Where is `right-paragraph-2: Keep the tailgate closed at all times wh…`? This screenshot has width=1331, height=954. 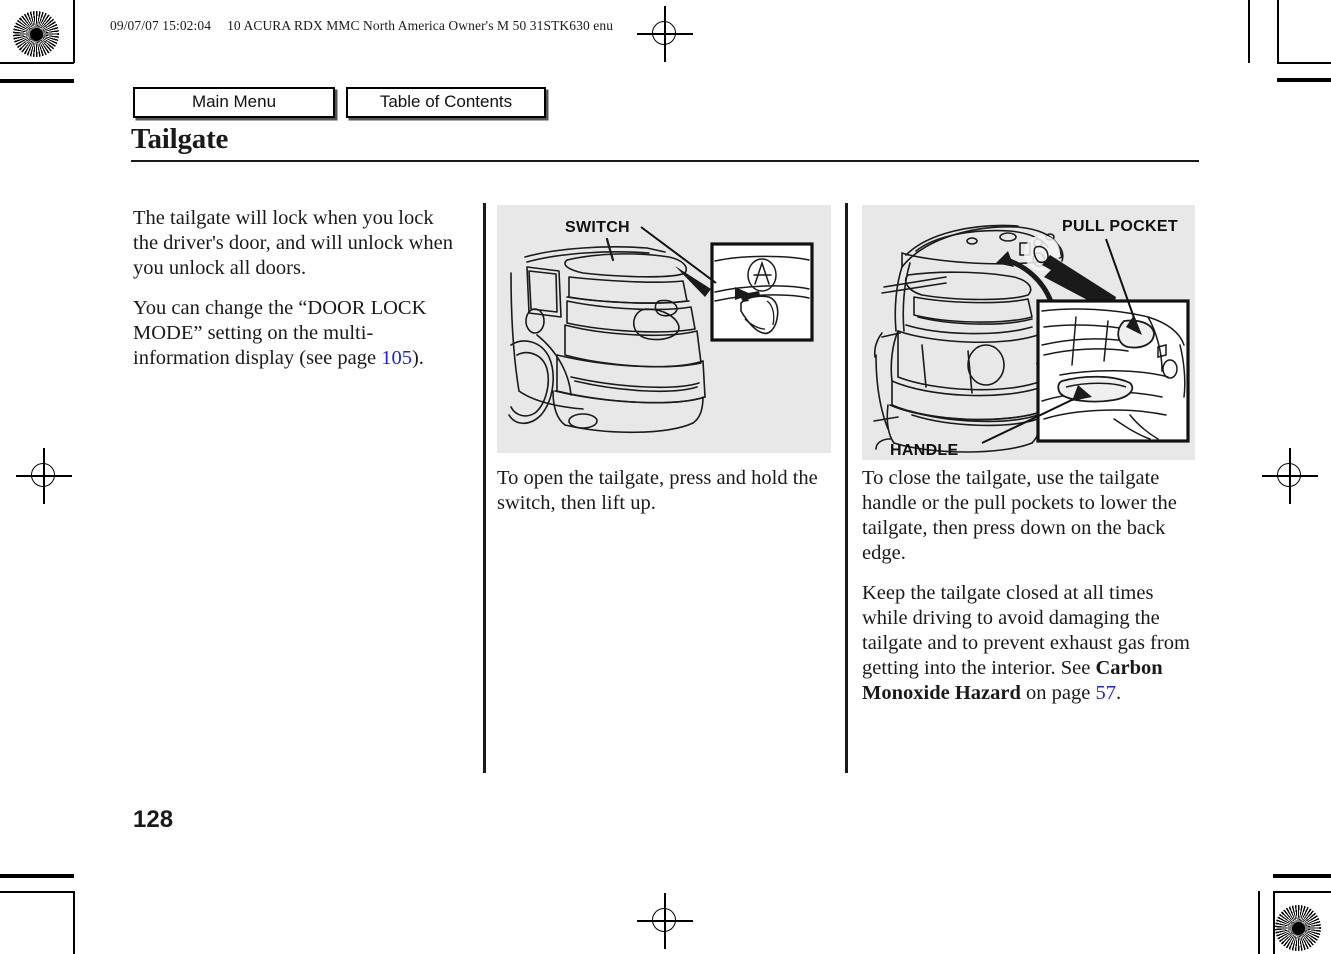 right-paragraph-2: Keep the tailgate closed at all times wh… is located at coordinates (1027, 643).